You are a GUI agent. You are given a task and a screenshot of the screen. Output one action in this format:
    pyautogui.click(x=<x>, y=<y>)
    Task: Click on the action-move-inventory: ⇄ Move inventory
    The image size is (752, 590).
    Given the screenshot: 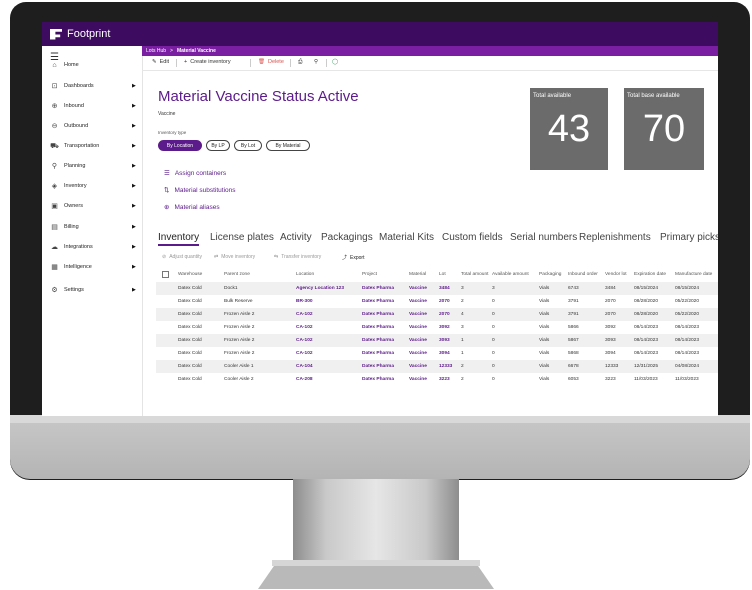 What is the action you would take?
    pyautogui.click(x=234, y=257)
    